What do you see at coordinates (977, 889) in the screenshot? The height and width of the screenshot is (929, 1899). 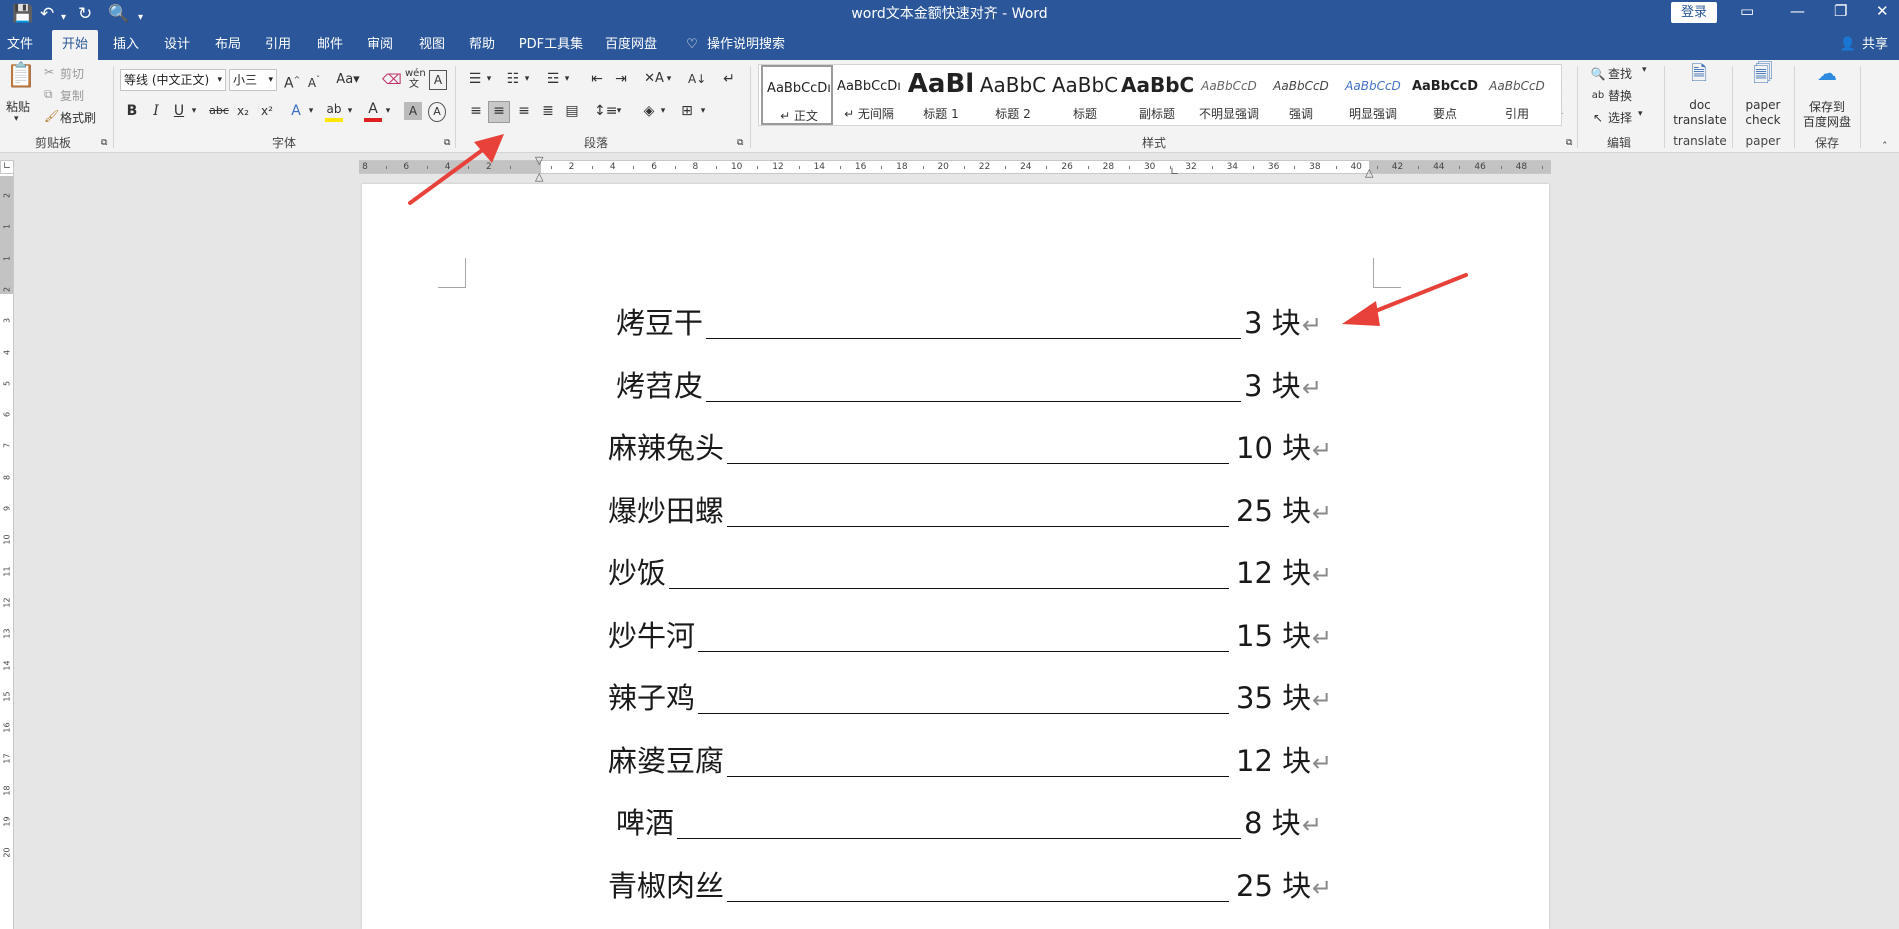 I see `document-line: 青椒肉丝 25 块 ↵` at bounding box center [977, 889].